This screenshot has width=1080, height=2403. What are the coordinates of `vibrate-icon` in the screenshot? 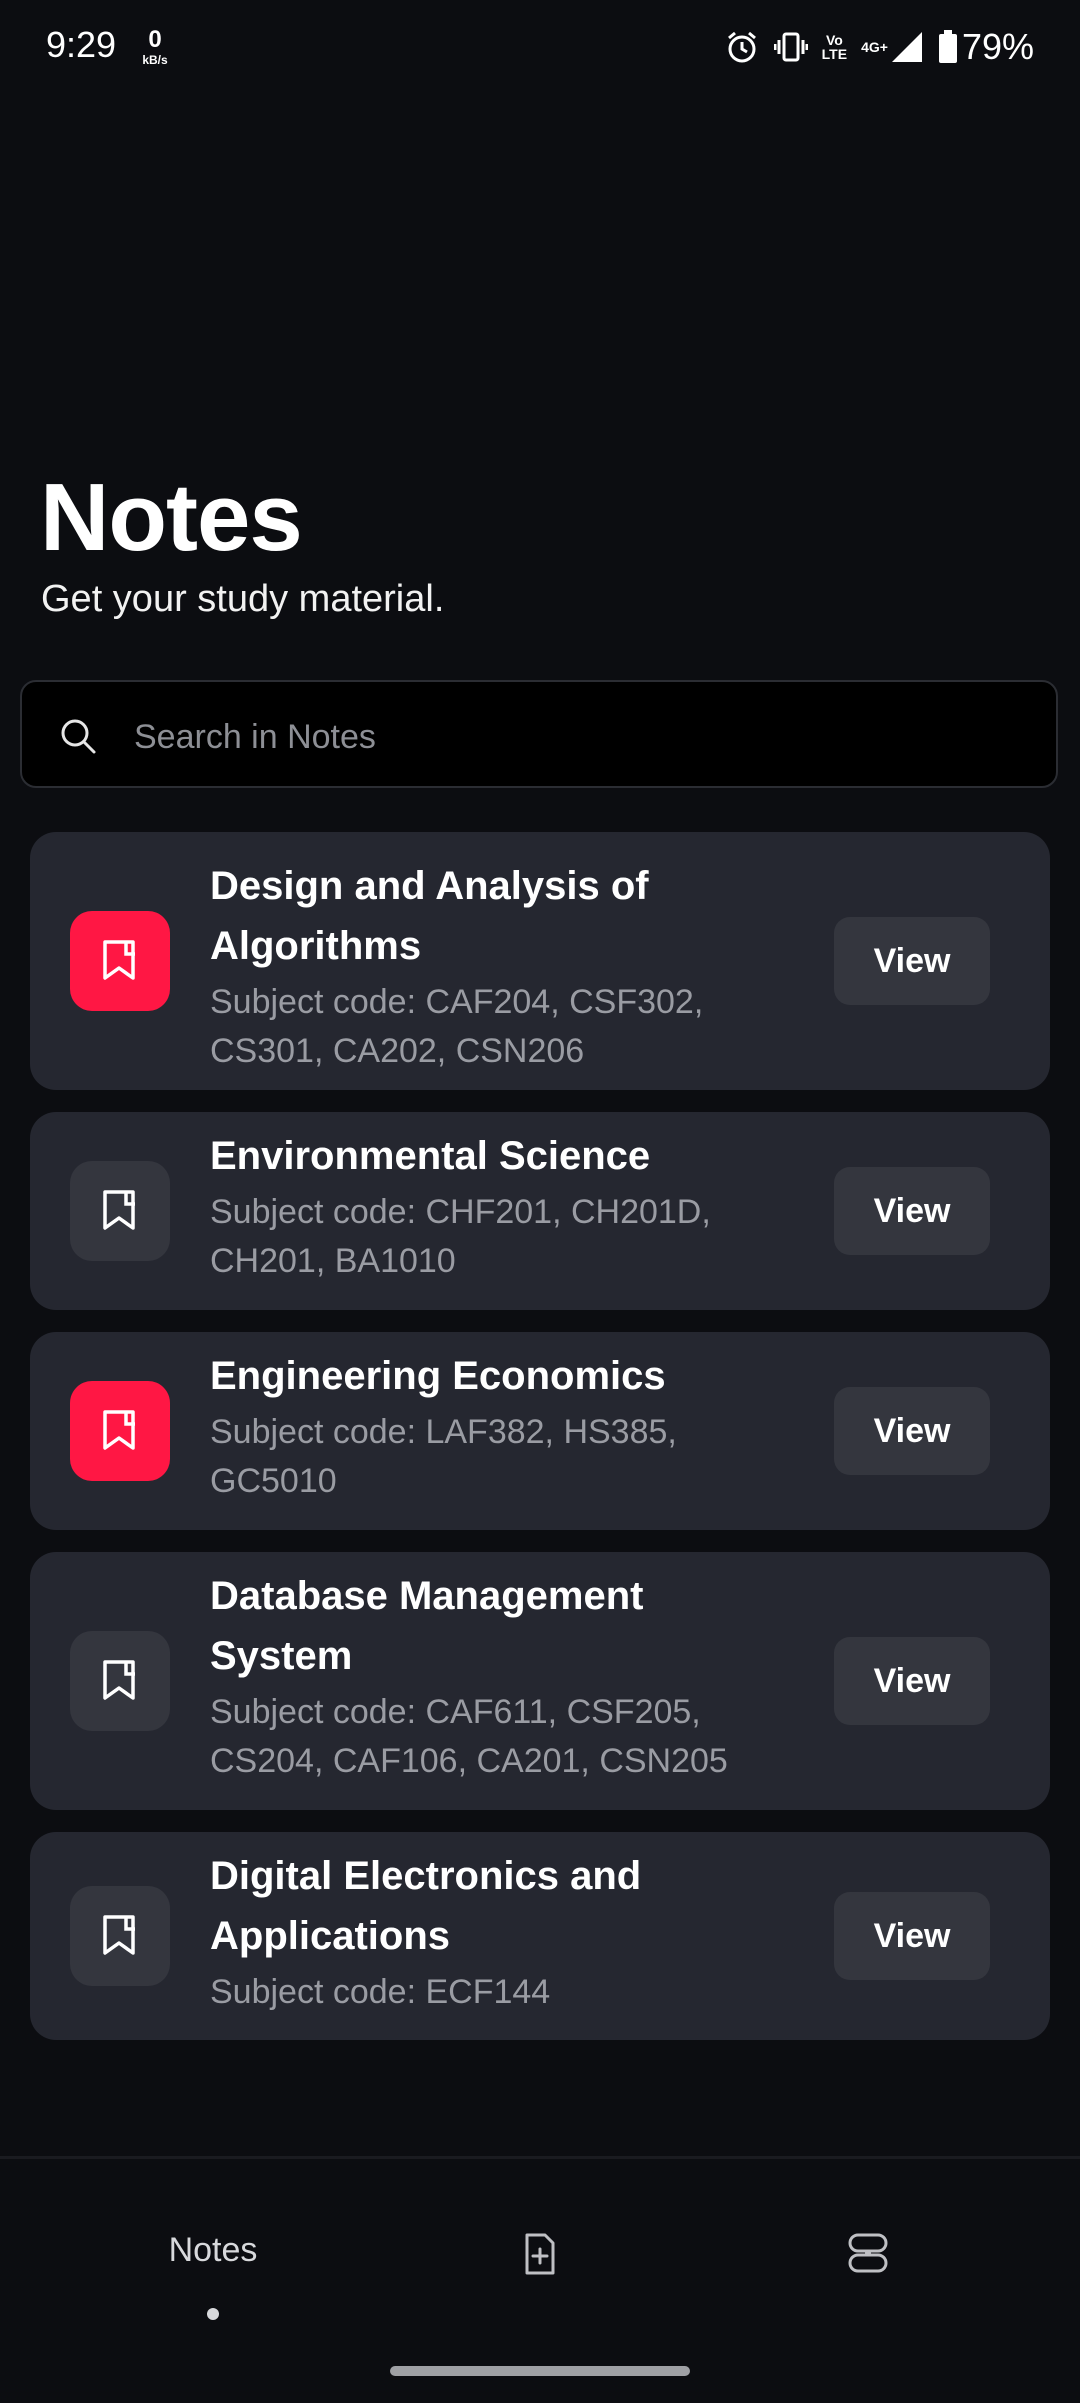 It's located at (790, 47).